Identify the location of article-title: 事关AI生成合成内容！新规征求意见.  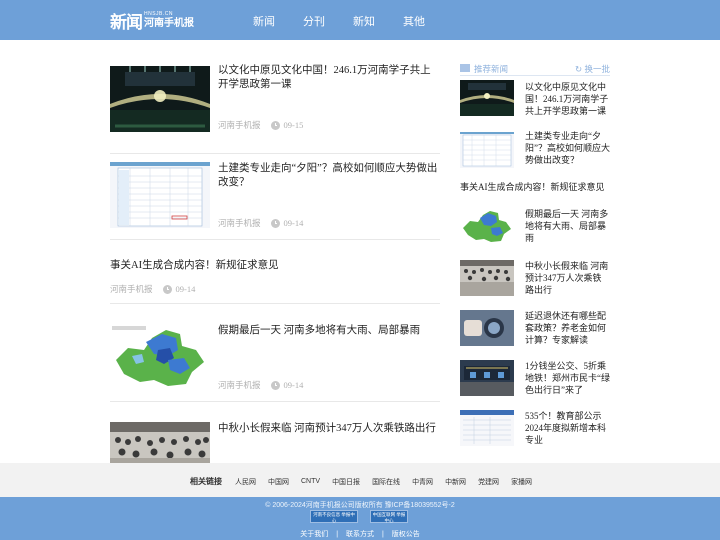
(275, 266).